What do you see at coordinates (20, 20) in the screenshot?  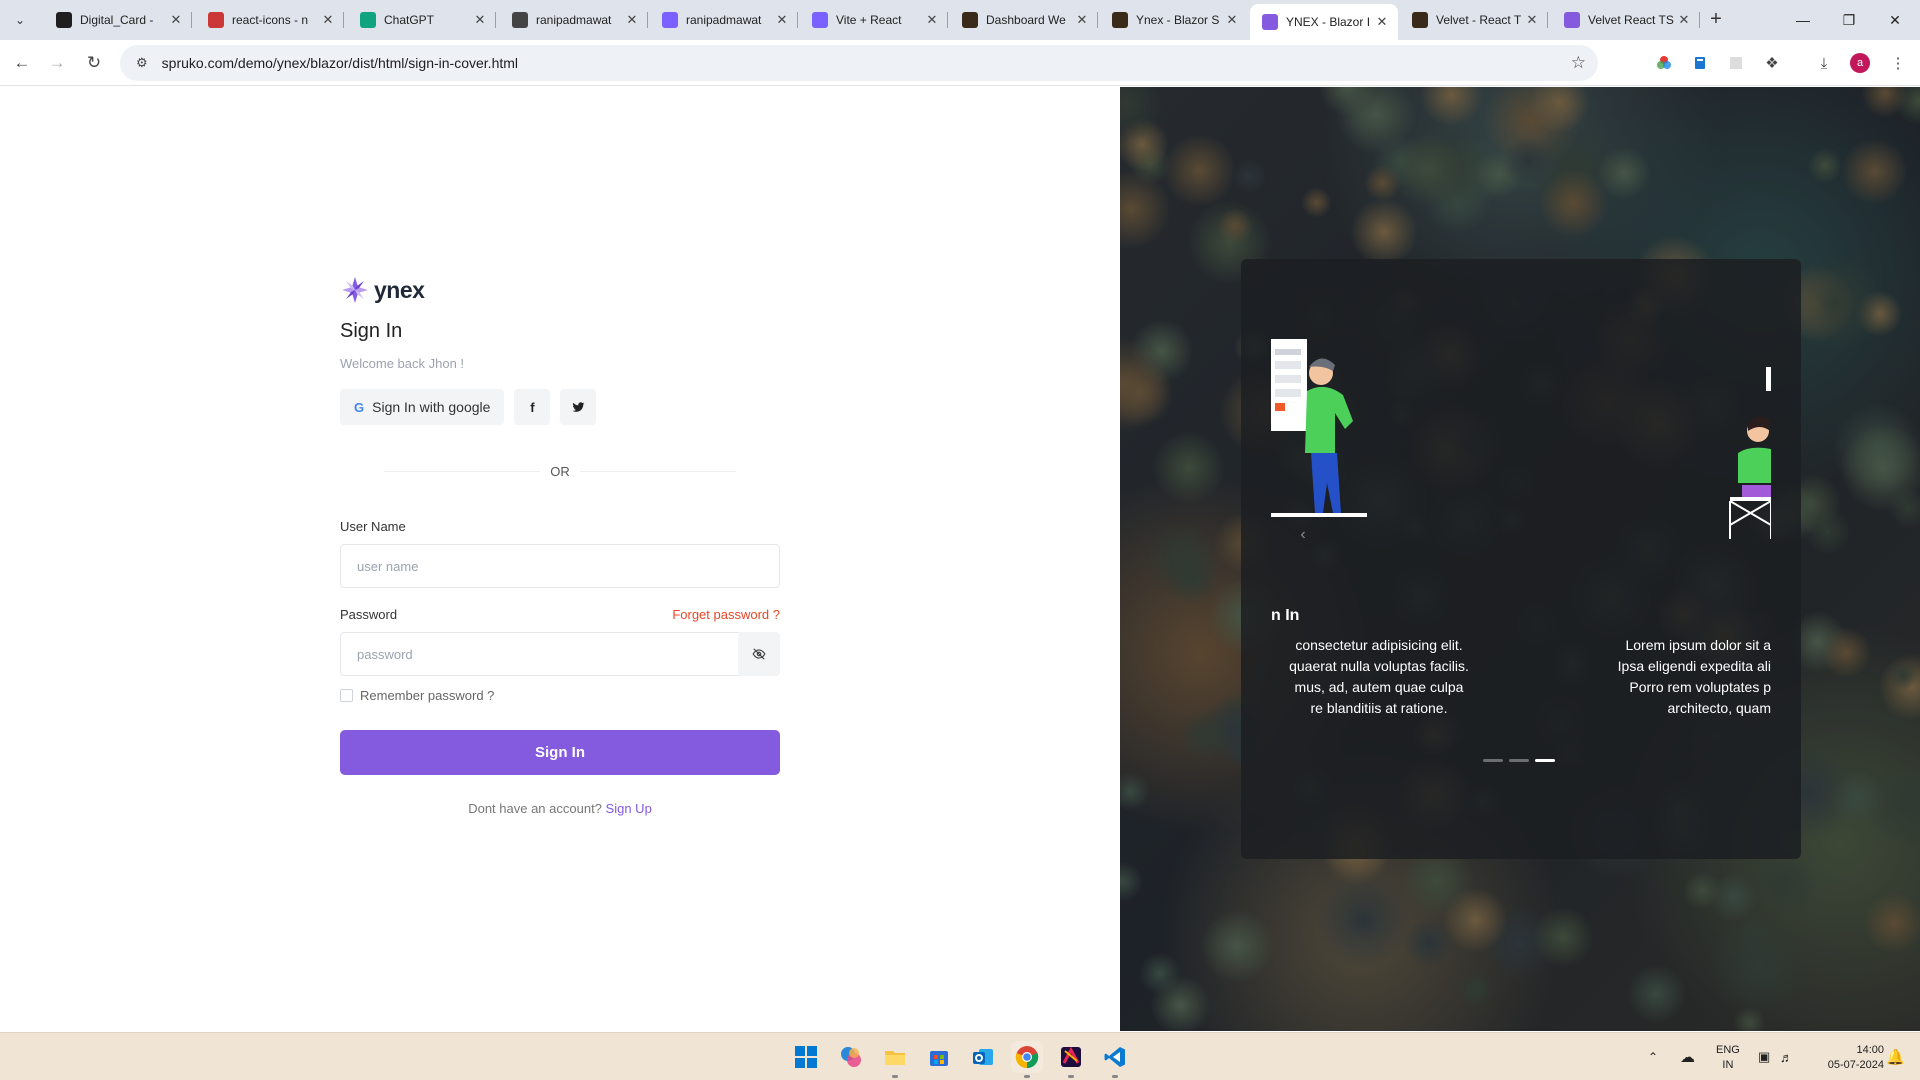 I see `tab-search-icon: ⌄` at bounding box center [20, 20].